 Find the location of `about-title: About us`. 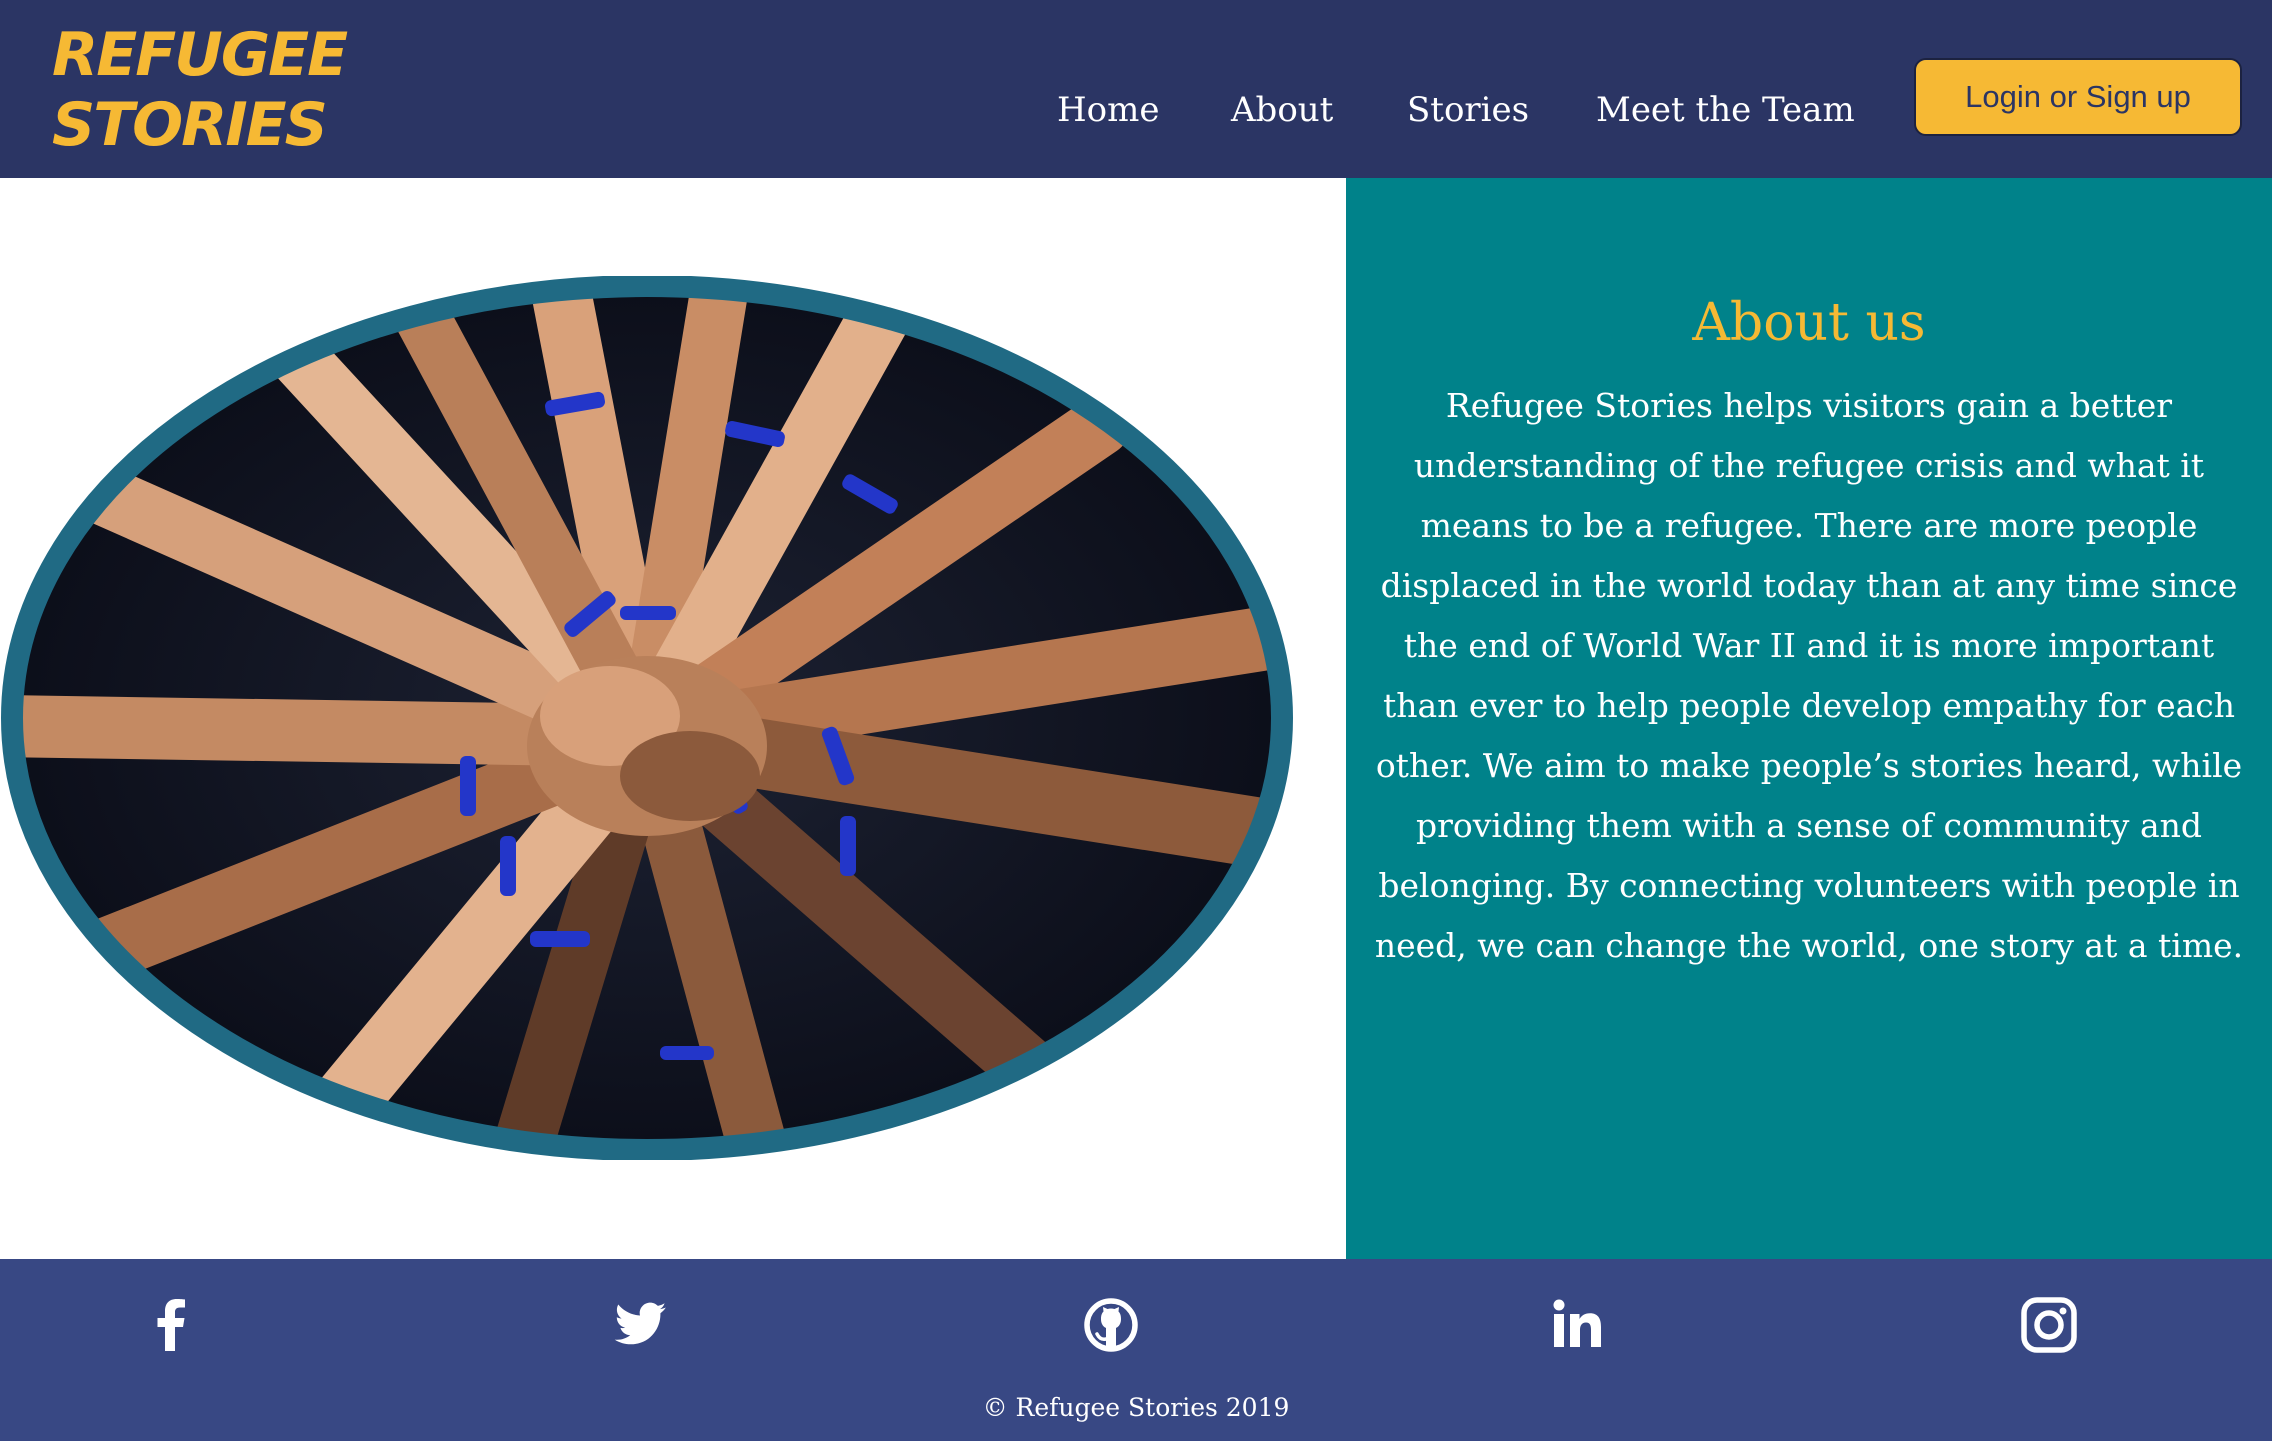

about-title: About us is located at coordinates (1809, 323).